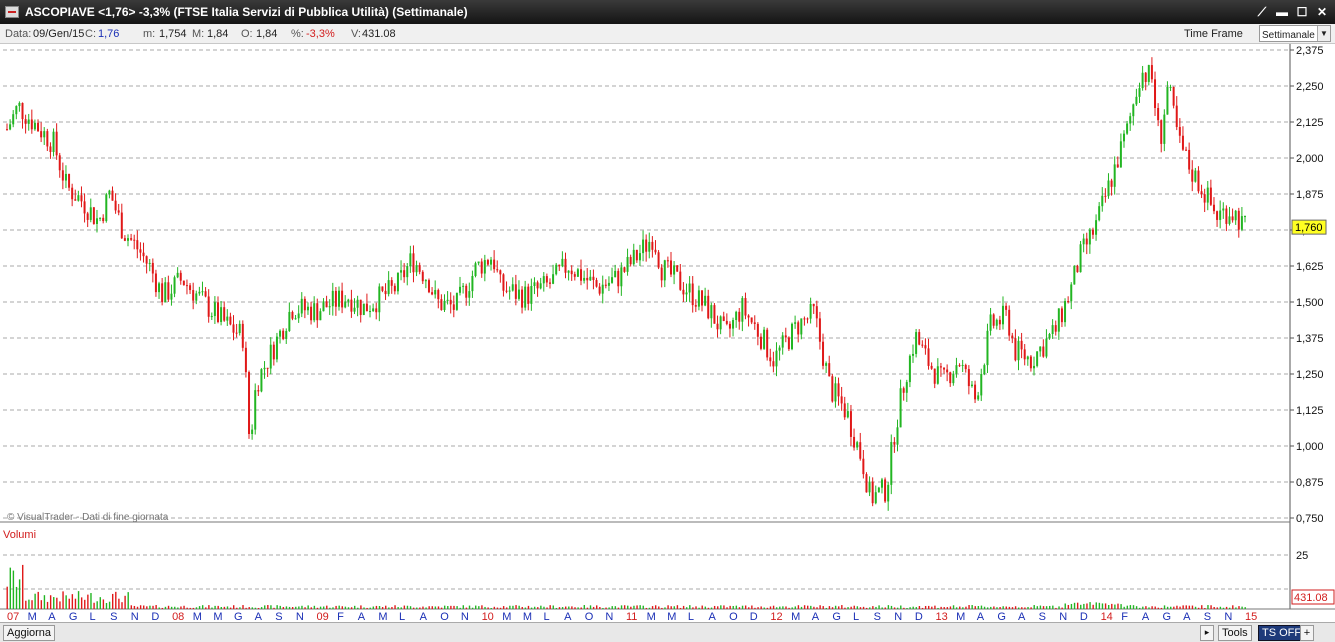 The image size is (1335, 642). I want to click on price-tick-label: 1,875, so click(1310, 195).